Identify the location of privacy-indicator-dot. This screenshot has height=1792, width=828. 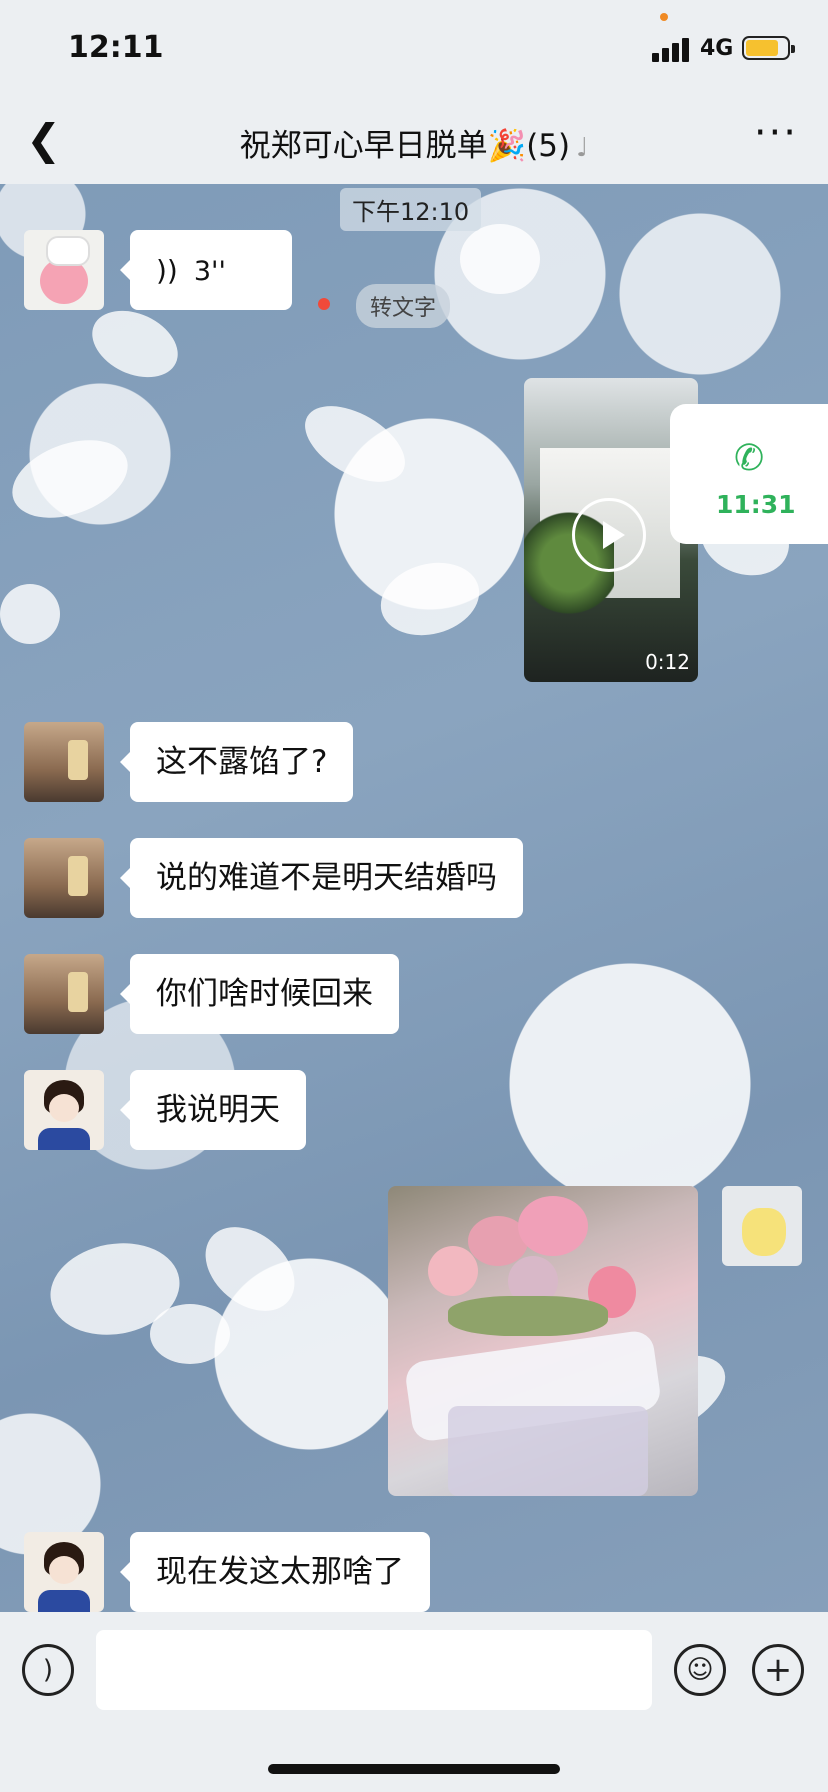
(664, 17).